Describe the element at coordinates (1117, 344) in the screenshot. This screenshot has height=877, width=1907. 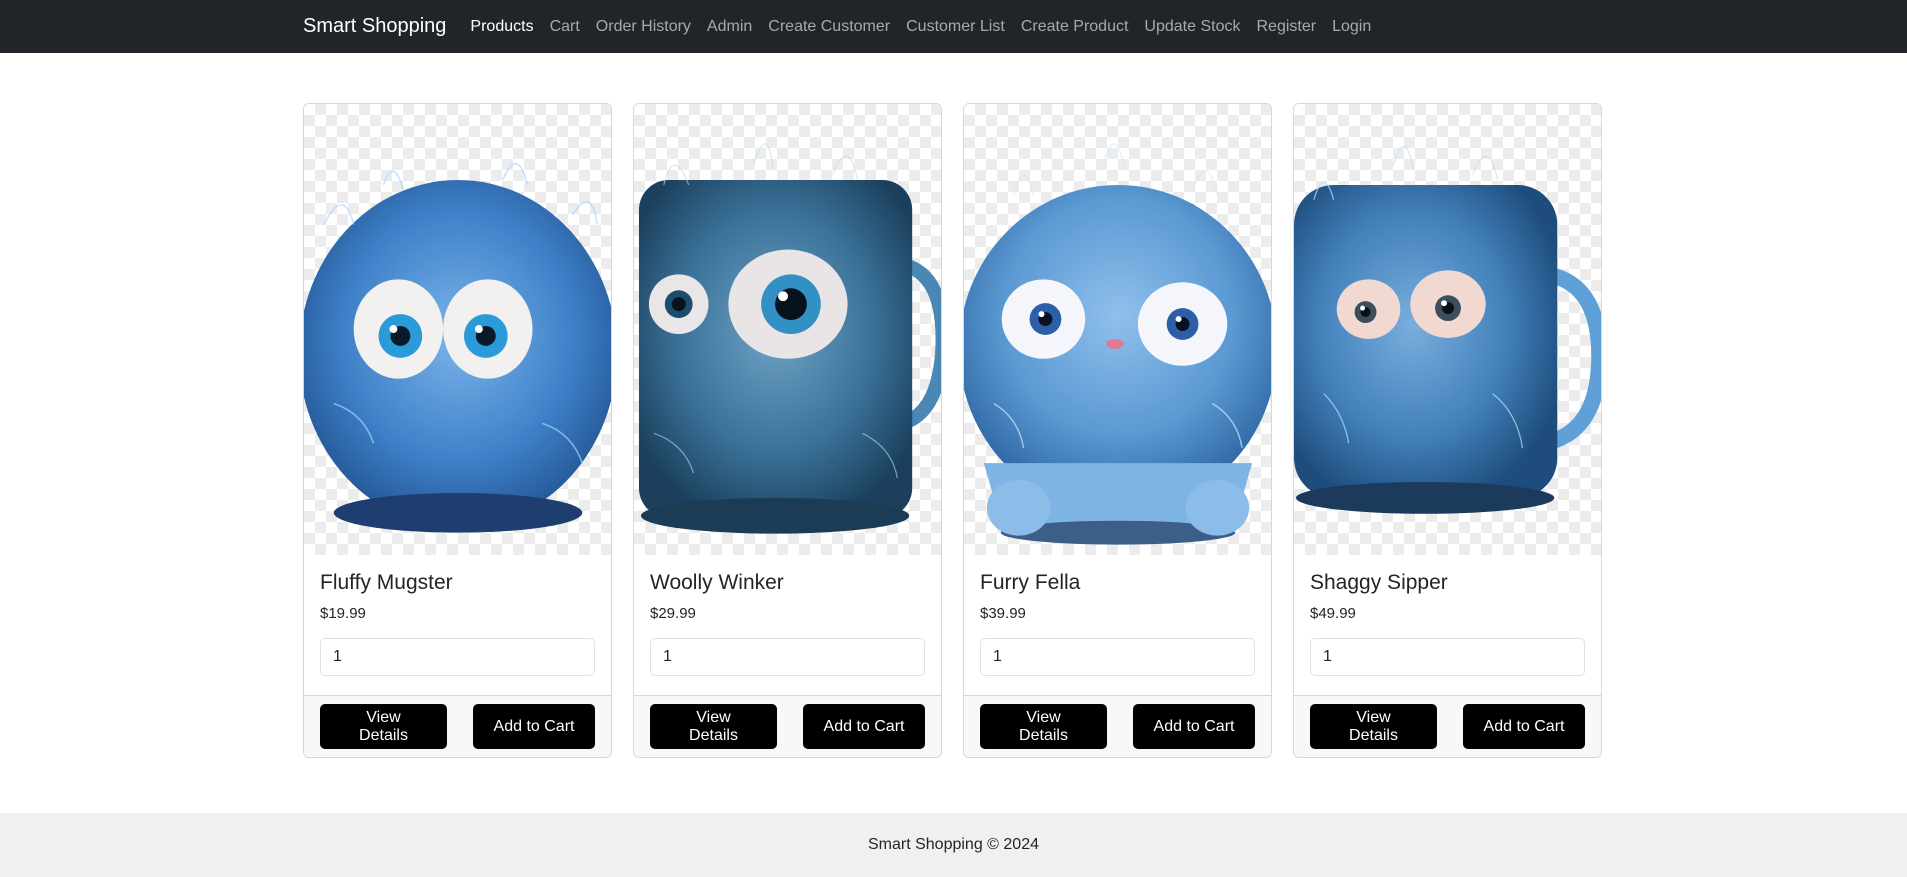
I see `furry-mug-illustration` at that location.